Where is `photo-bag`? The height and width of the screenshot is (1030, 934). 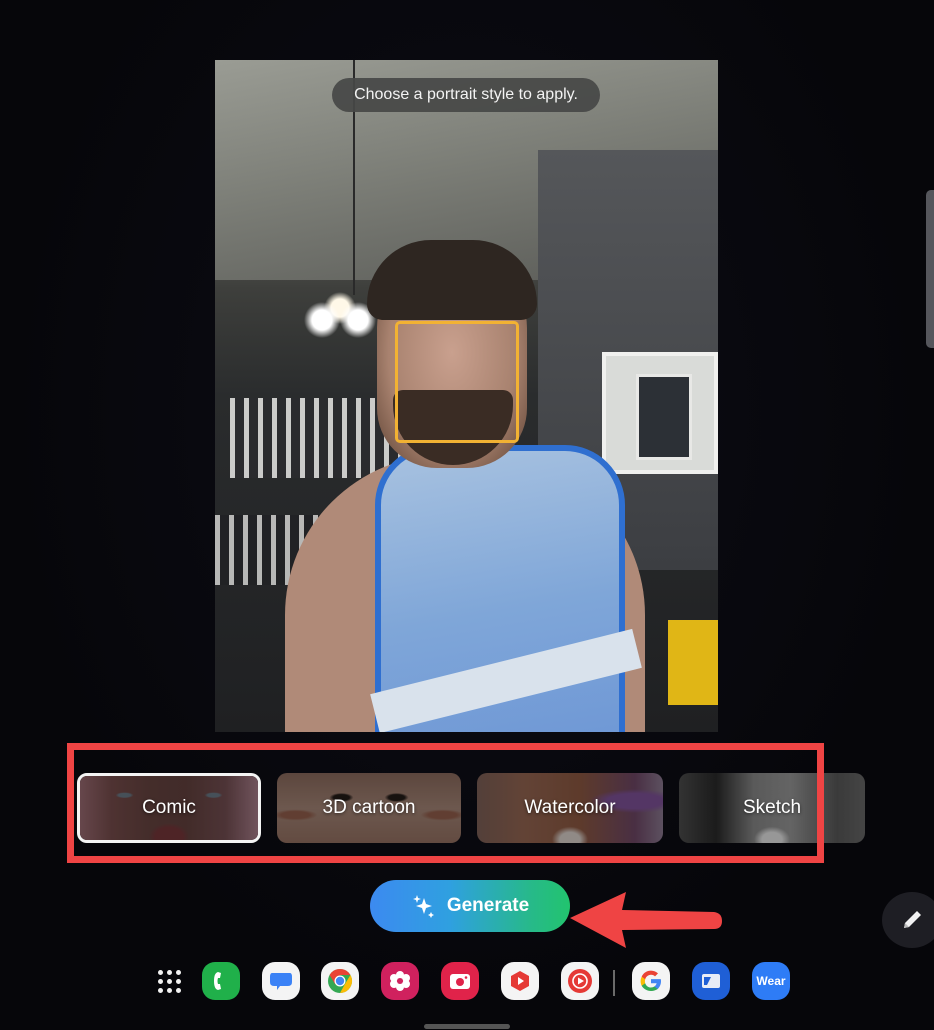 photo-bag is located at coordinates (693, 662).